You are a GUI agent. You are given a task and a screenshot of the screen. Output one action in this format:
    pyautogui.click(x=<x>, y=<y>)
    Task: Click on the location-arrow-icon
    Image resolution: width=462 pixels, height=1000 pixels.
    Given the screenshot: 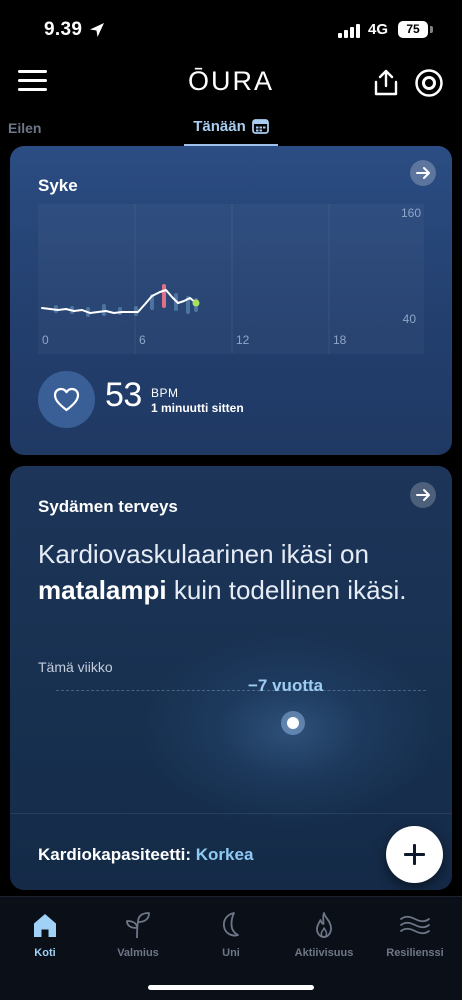 What is the action you would take?
    pyautogui.click(x=97, y=30)
    